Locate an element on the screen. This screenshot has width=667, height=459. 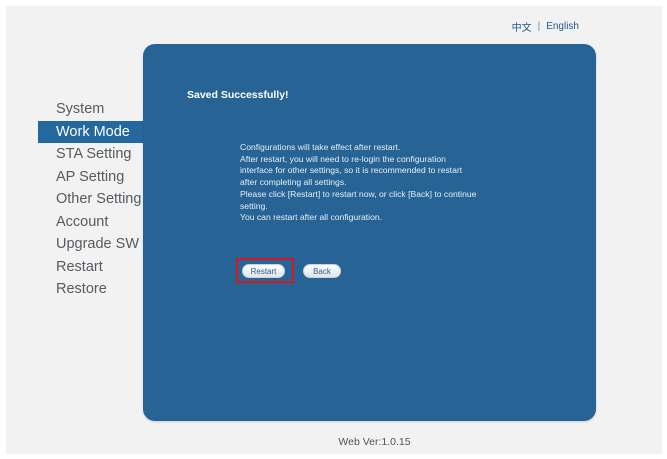
sidebar-item-restart: Restart is located at coordinates (92, 267).